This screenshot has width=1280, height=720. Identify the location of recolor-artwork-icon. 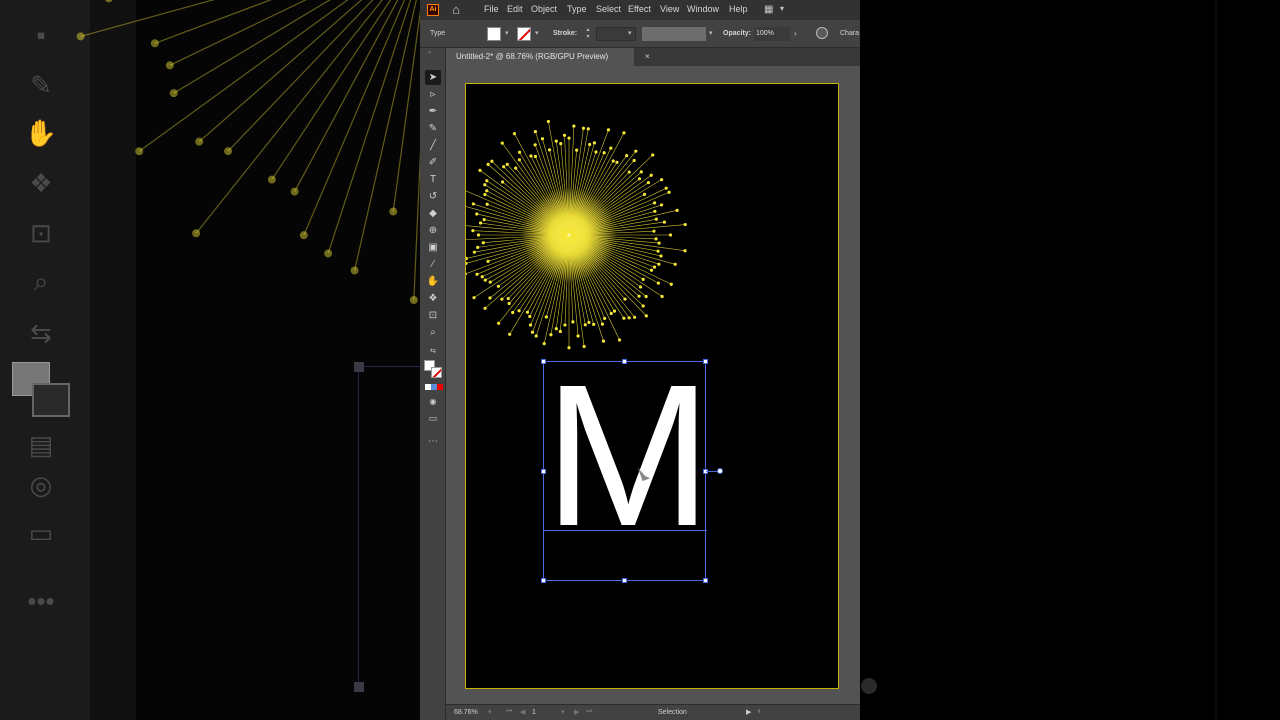
(822, 33).